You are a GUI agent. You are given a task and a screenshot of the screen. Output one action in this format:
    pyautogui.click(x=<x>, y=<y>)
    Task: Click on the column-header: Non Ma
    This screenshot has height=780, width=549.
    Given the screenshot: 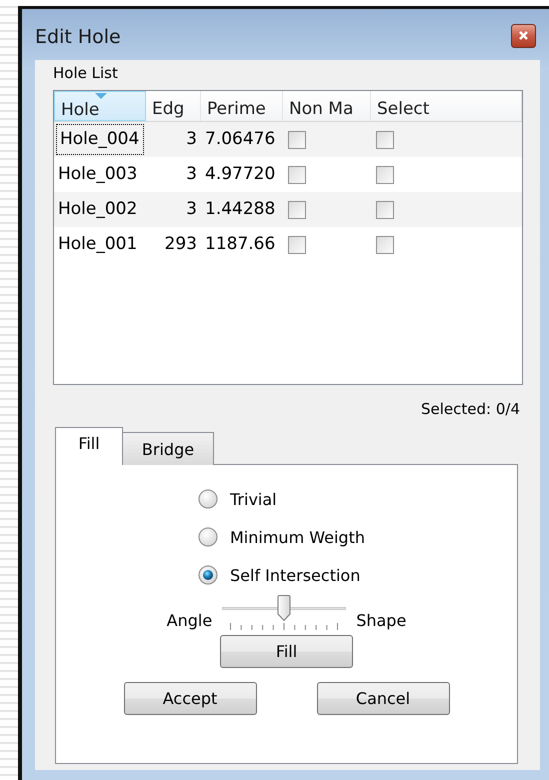 What is the action you would take?
    pyautogui.click(x=327, y=106)
    